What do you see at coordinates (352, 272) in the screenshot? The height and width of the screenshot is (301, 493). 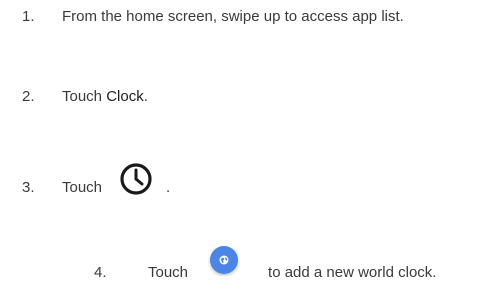 I see `step-text-suffix: to add a new world clock.` at bounding box center [352, 272].